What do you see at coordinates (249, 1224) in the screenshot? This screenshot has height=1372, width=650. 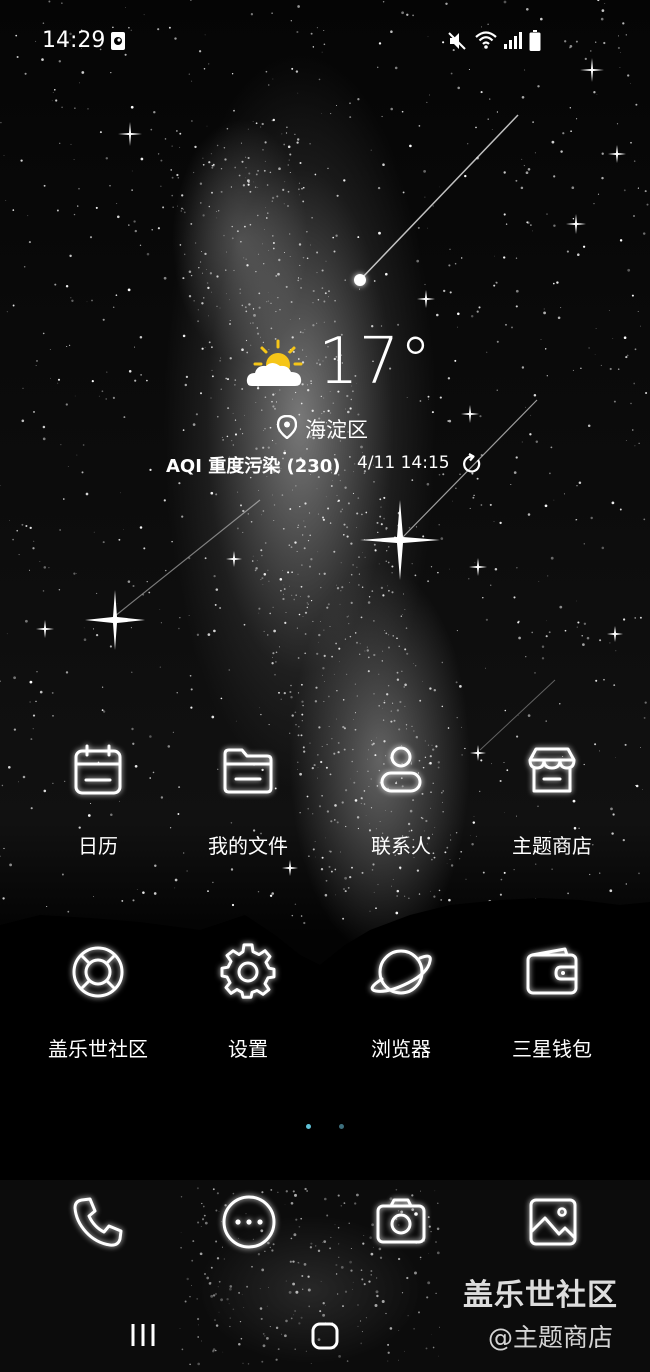 I see `messages-icon` at bounding box center [249, 1224].